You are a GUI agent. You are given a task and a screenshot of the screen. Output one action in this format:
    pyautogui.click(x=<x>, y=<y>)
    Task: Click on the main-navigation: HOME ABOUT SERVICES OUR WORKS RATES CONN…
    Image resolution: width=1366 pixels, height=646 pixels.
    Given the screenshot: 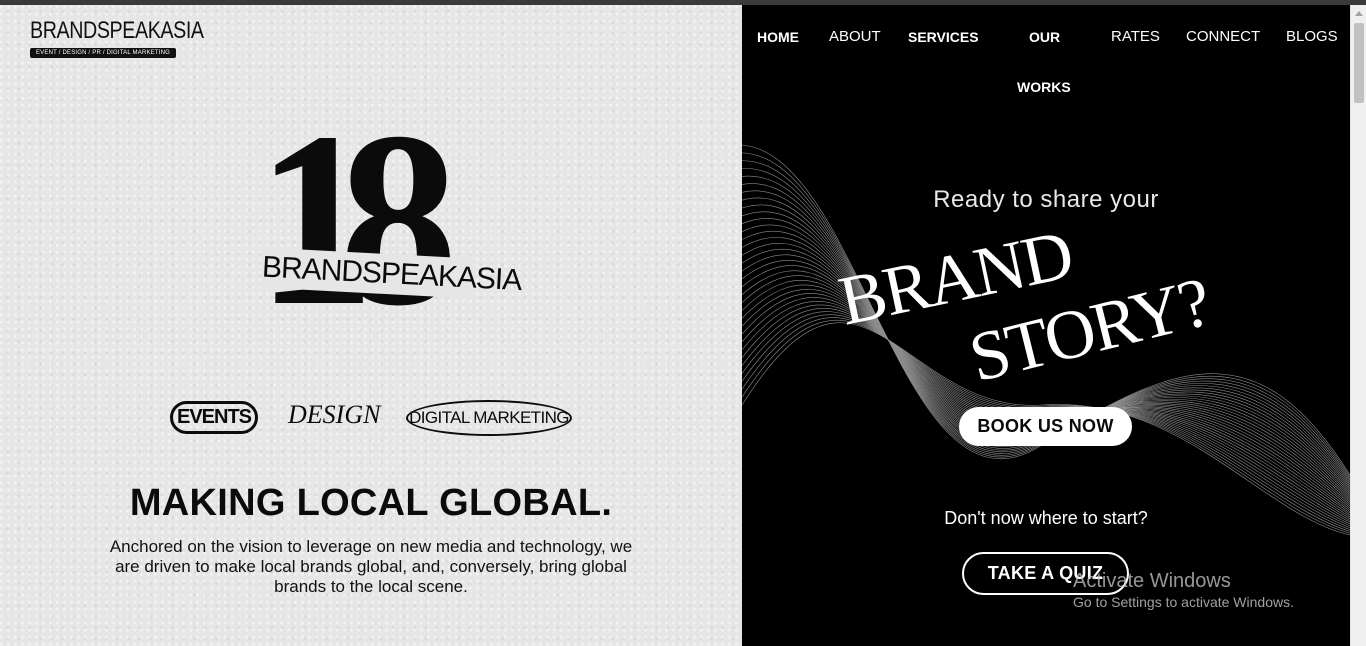 What is the action you would take?
    pyautogui.click(x=1046, y=55)
    